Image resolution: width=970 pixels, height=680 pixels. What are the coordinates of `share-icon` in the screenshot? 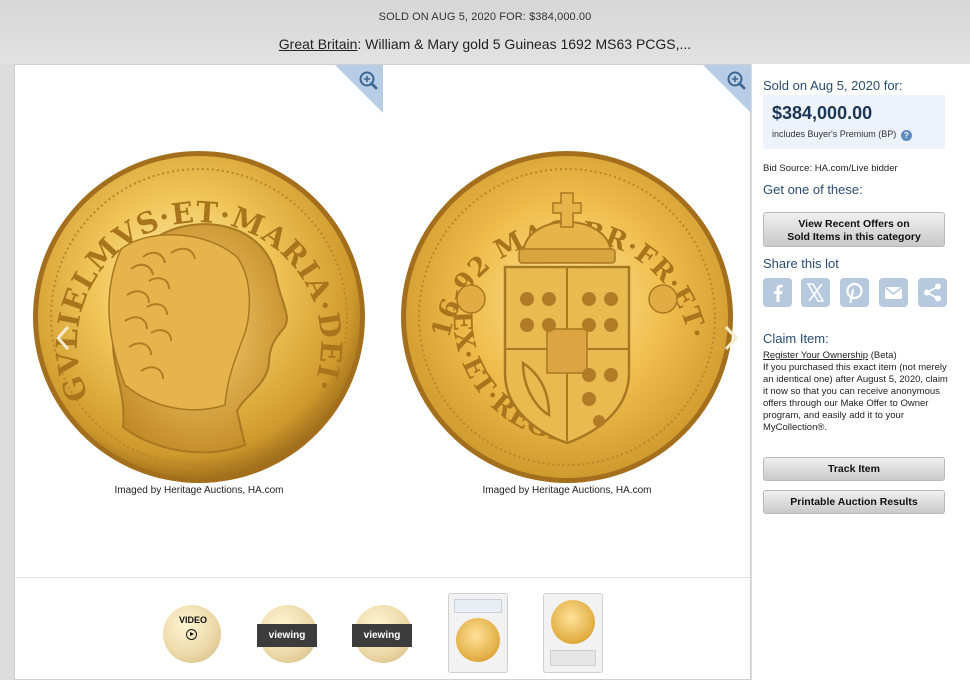 It's located at (932, 292).